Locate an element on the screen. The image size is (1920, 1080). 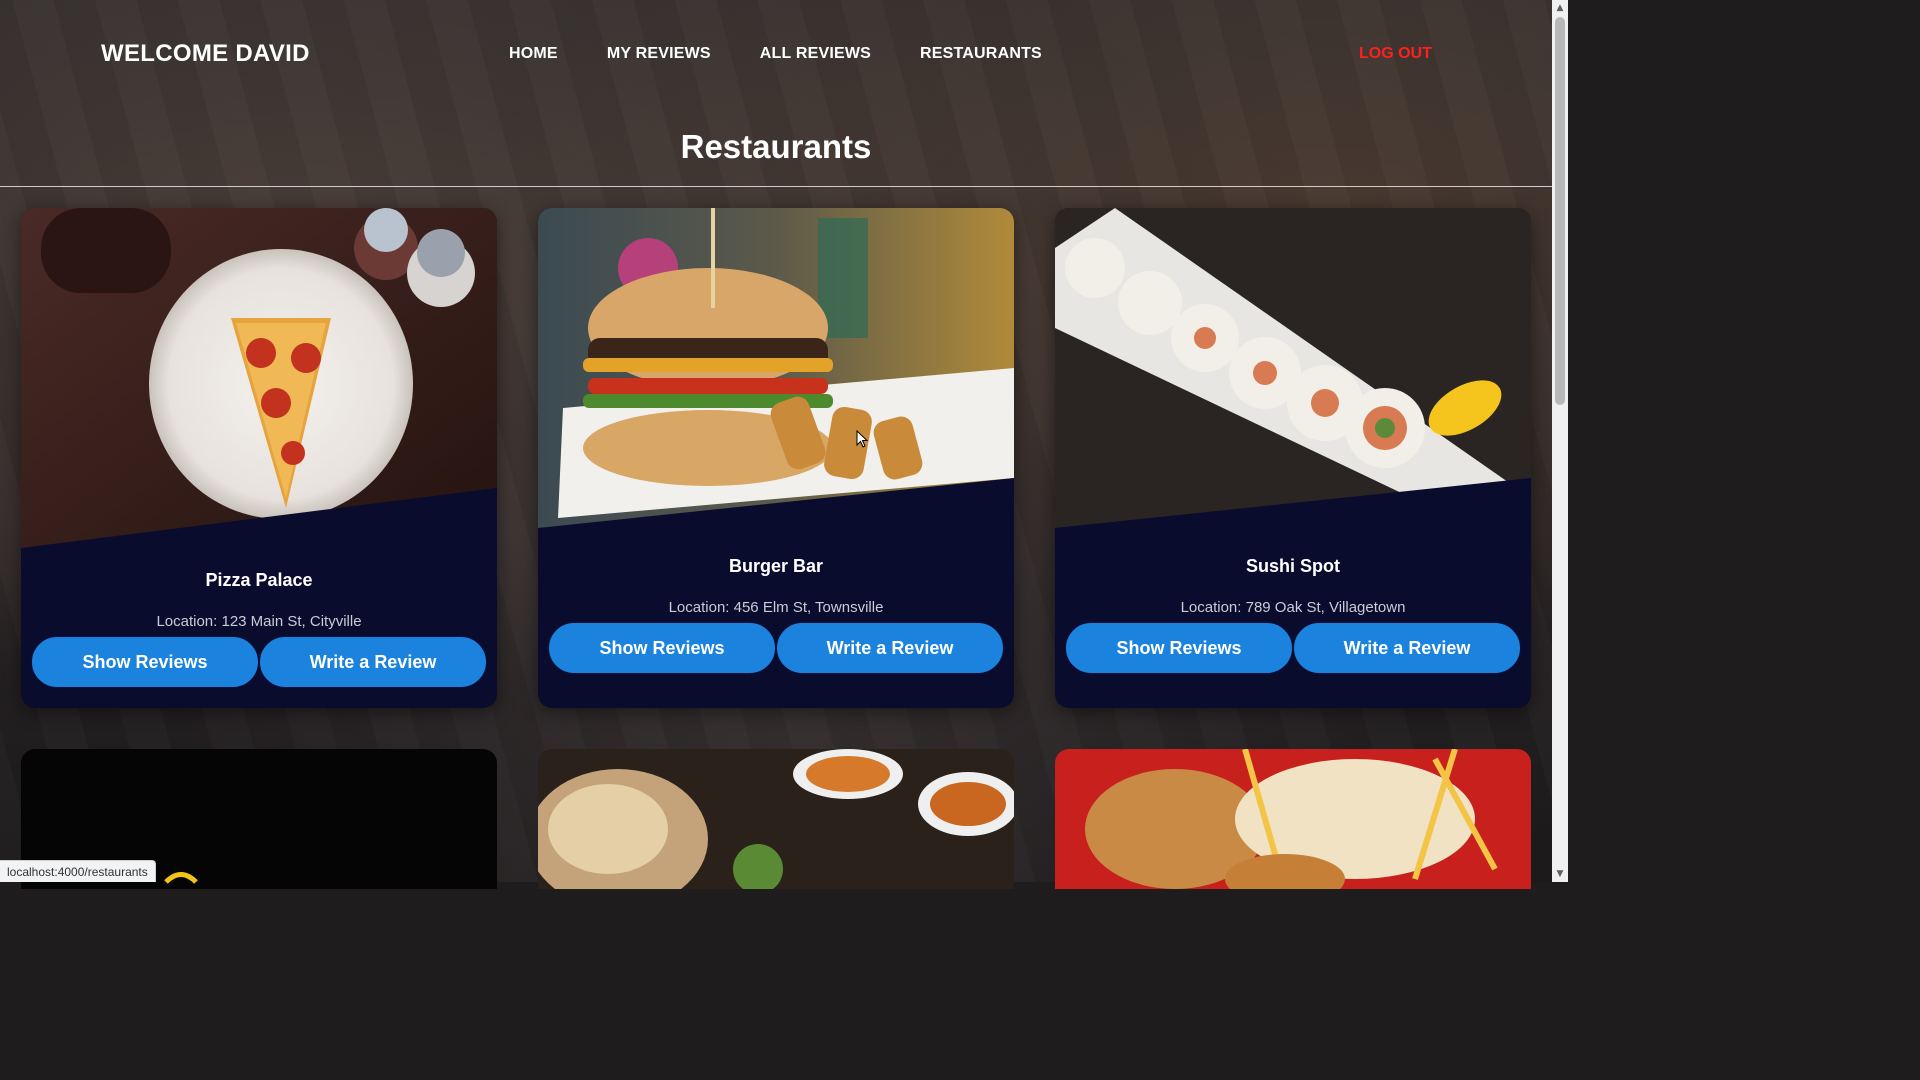
title-divider is located at coordinates (776, 186).